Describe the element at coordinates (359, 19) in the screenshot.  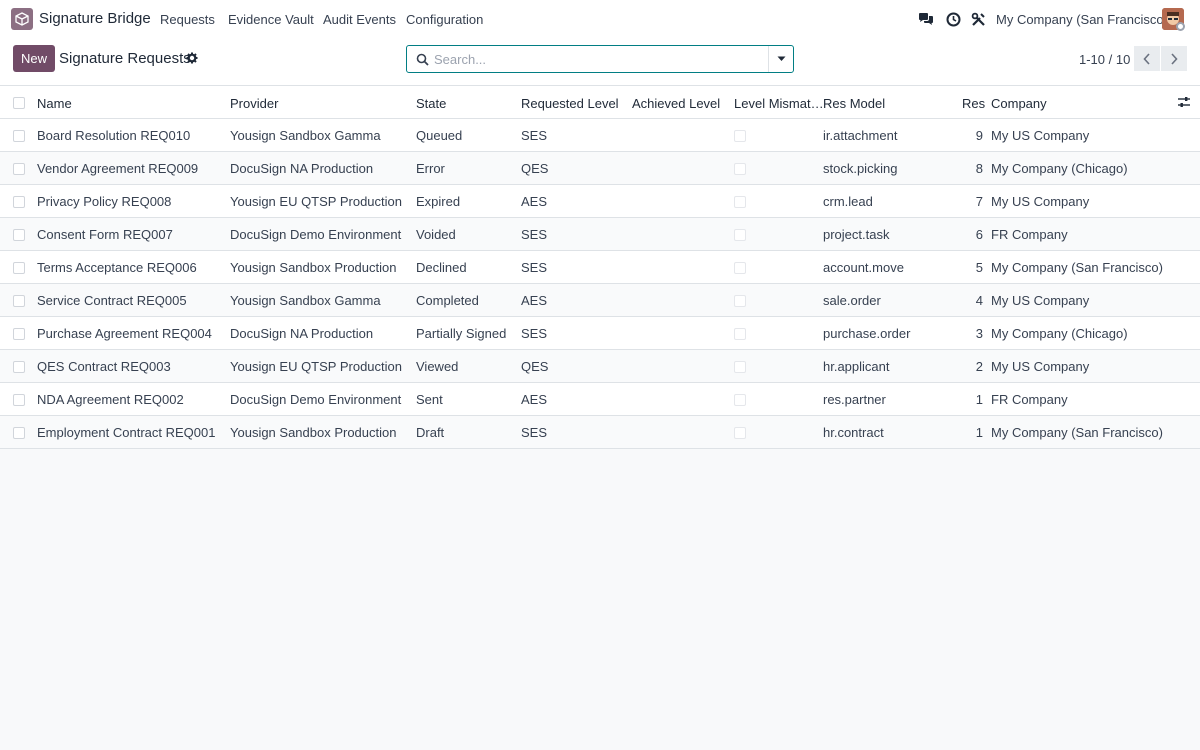
I see `menu-audit-events: Audit Events` at that location.